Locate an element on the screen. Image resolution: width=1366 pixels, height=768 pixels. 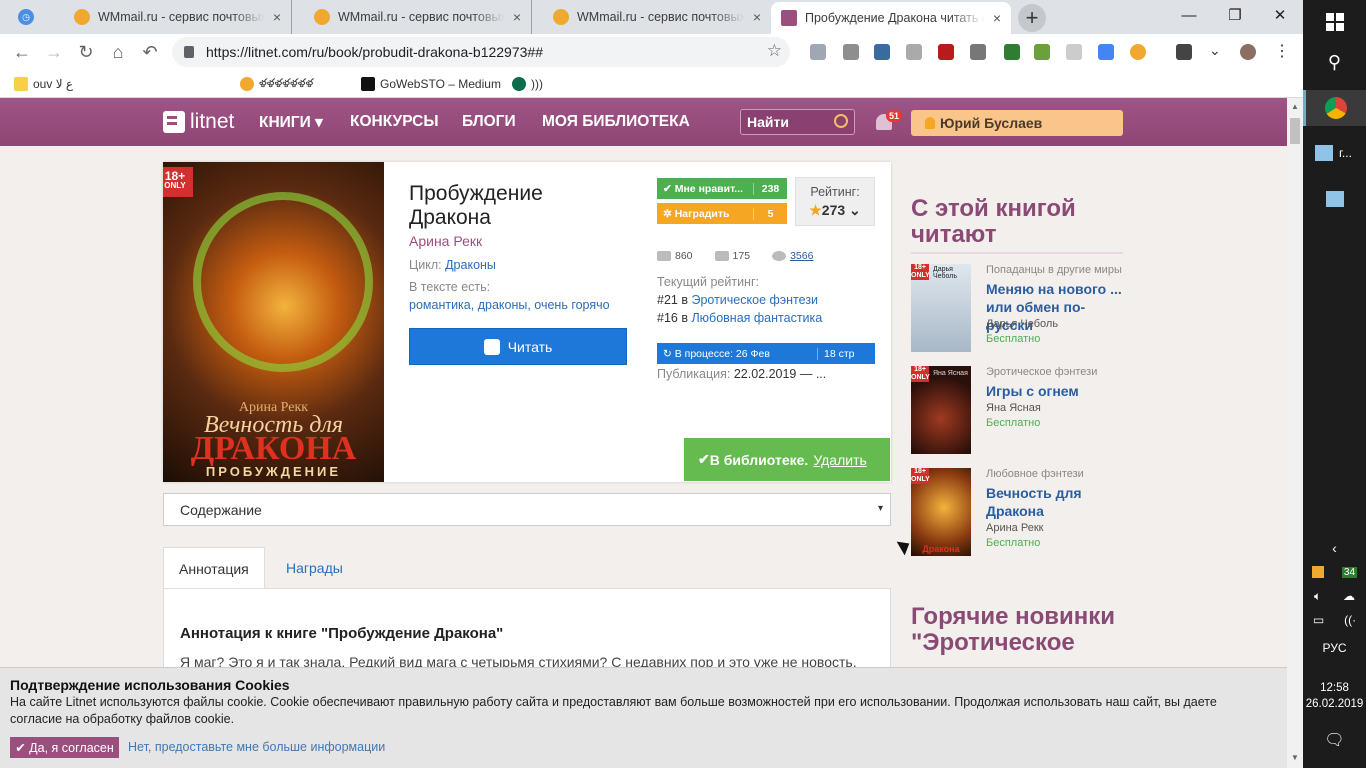
language-indicator: РУС is located at coordinates (1334, 648).